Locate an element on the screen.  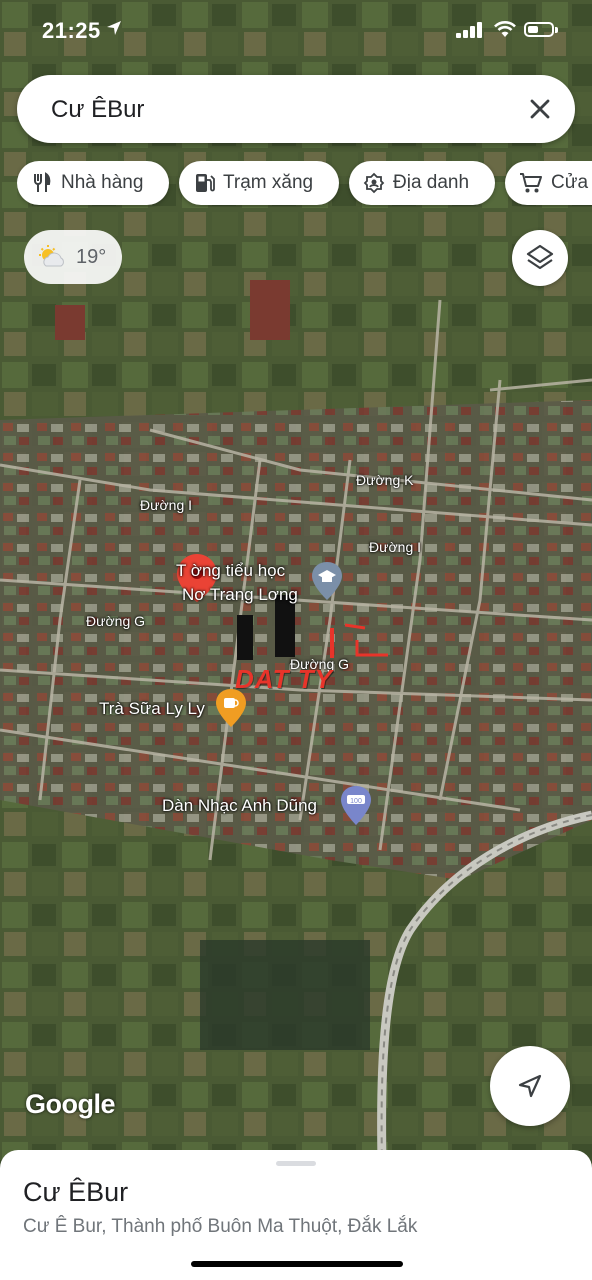
temperature: 19° is located at coordinates (91, 256).